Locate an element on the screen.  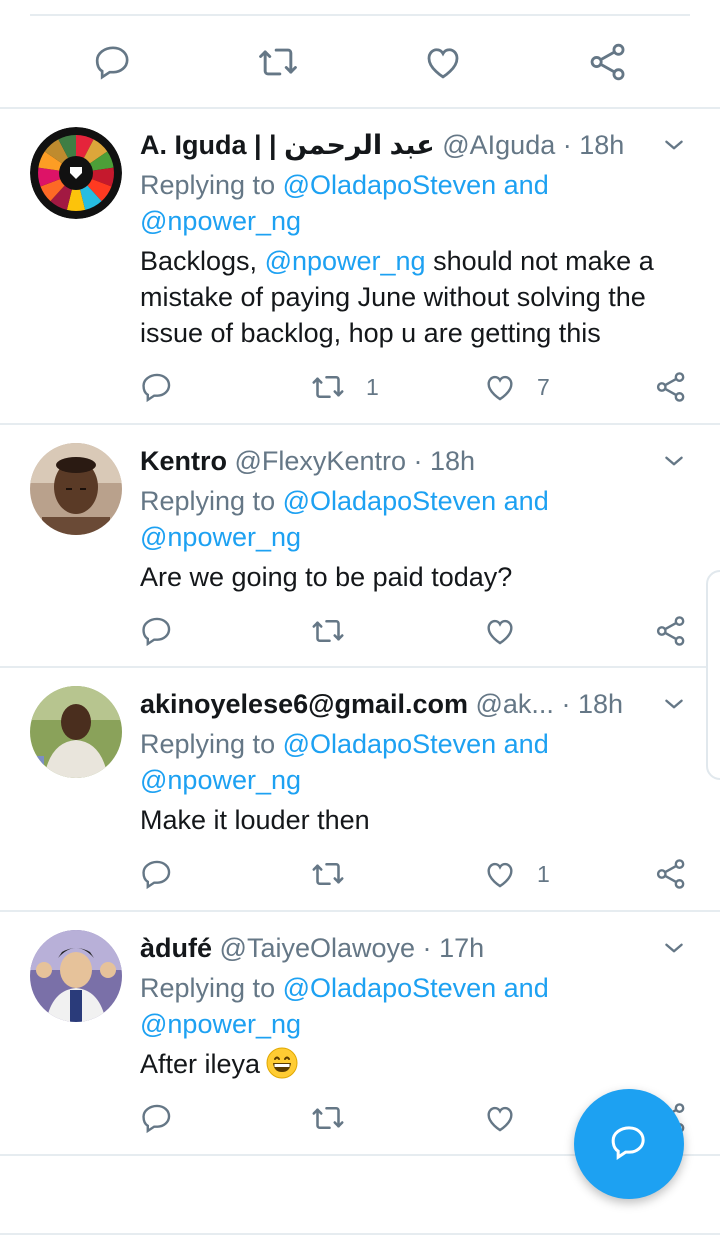
top-divider is located at coordinates (360, 15).